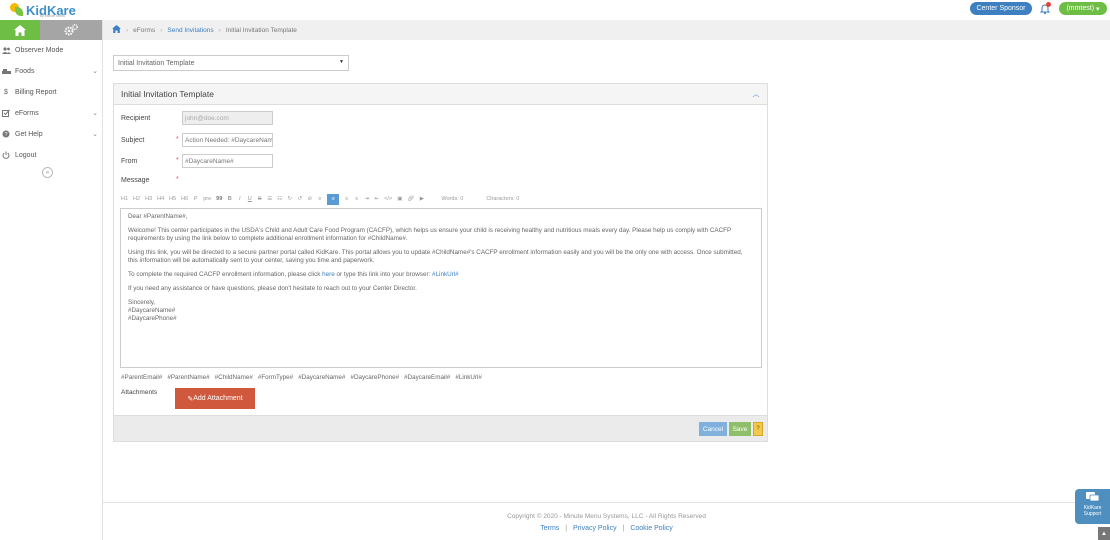  I want to click on from-field: #DaycareName#, so click(227, 161).